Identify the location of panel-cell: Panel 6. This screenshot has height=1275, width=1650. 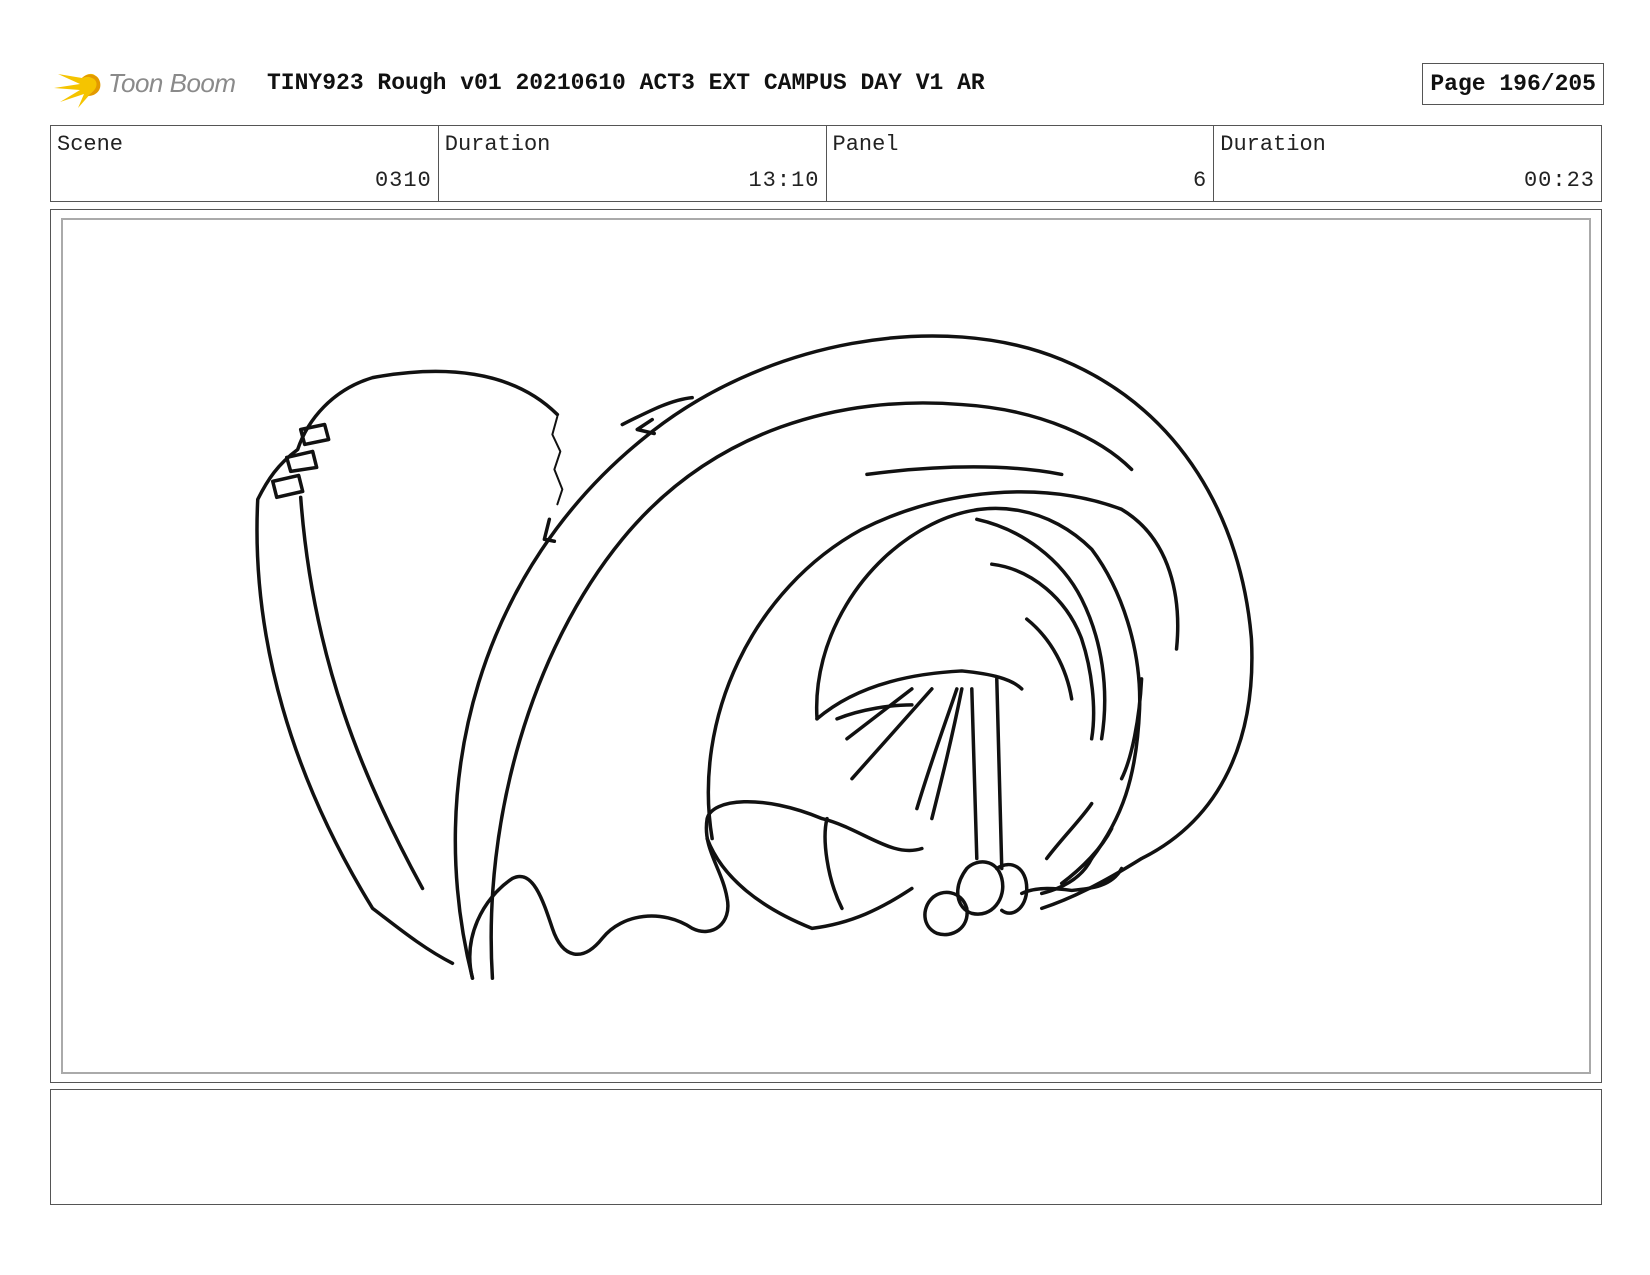
(1021, 163).